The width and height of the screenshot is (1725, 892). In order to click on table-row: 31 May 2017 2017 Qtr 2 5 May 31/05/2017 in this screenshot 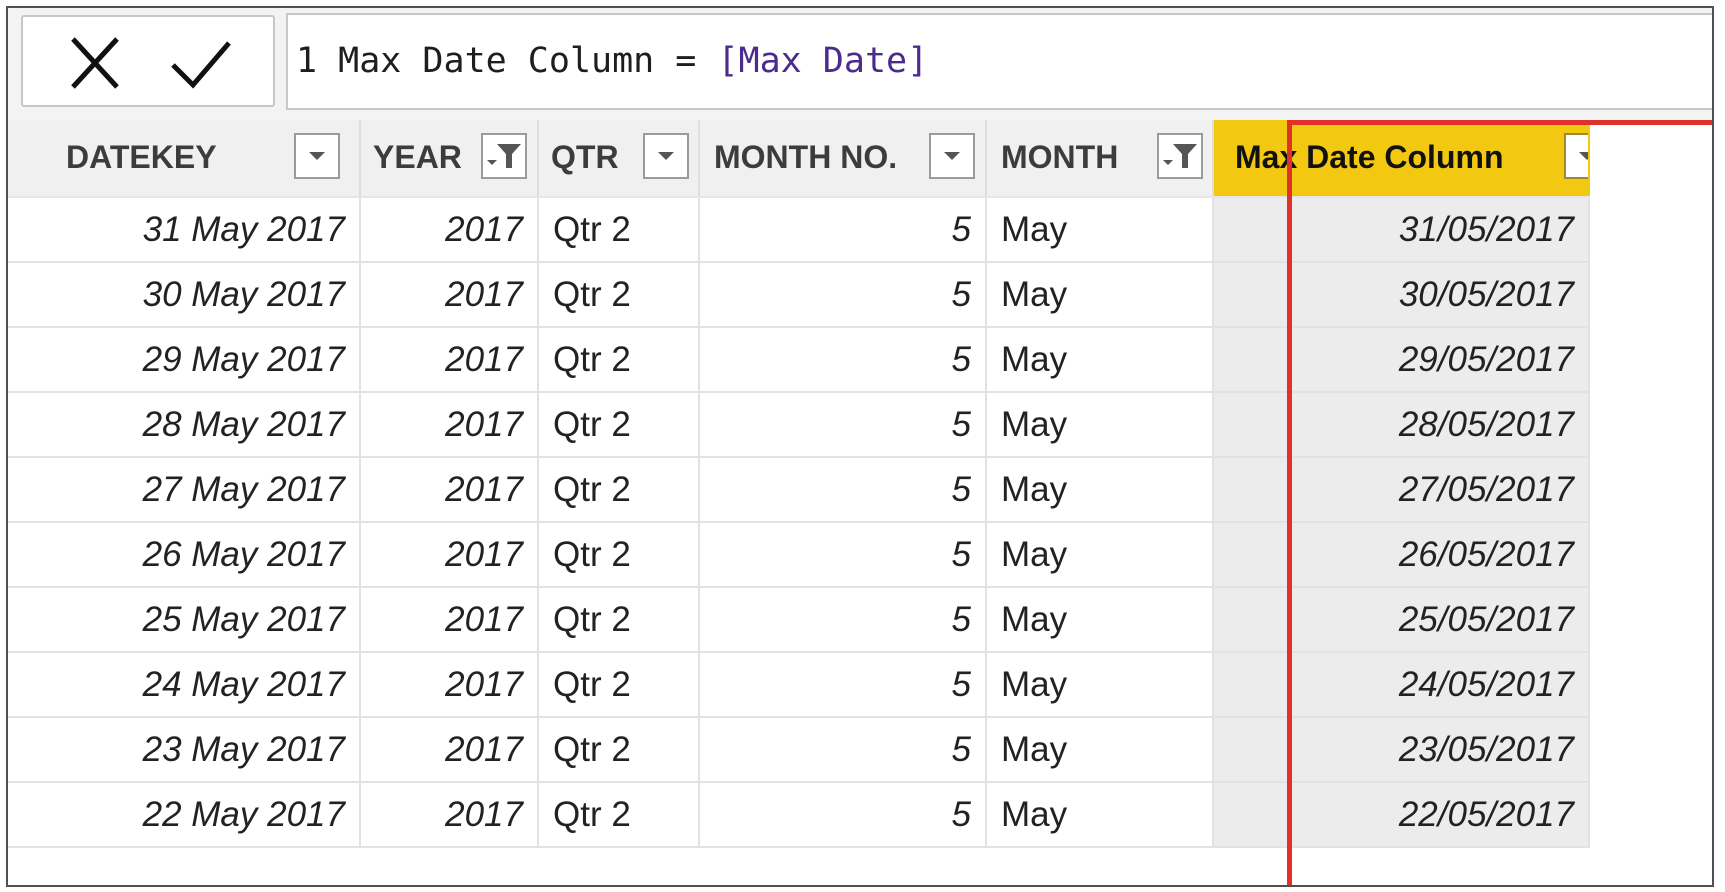, I will do `click(799, 230)`.